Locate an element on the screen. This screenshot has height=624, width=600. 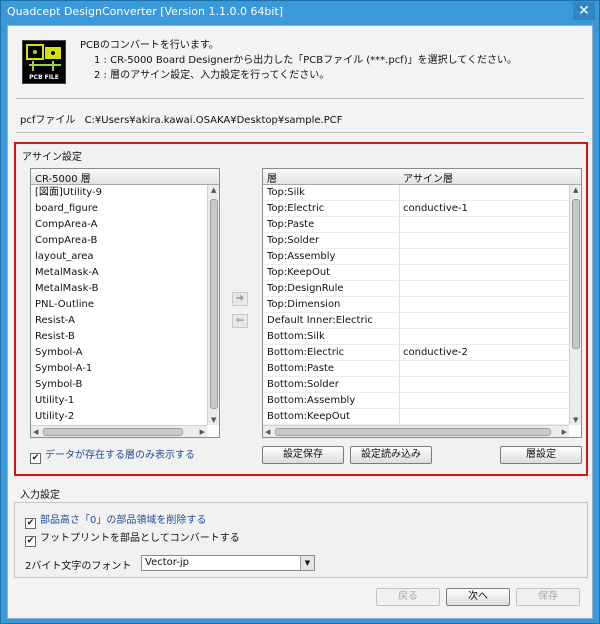
table-row: Top:Silk is located at coordinates (416, 193).